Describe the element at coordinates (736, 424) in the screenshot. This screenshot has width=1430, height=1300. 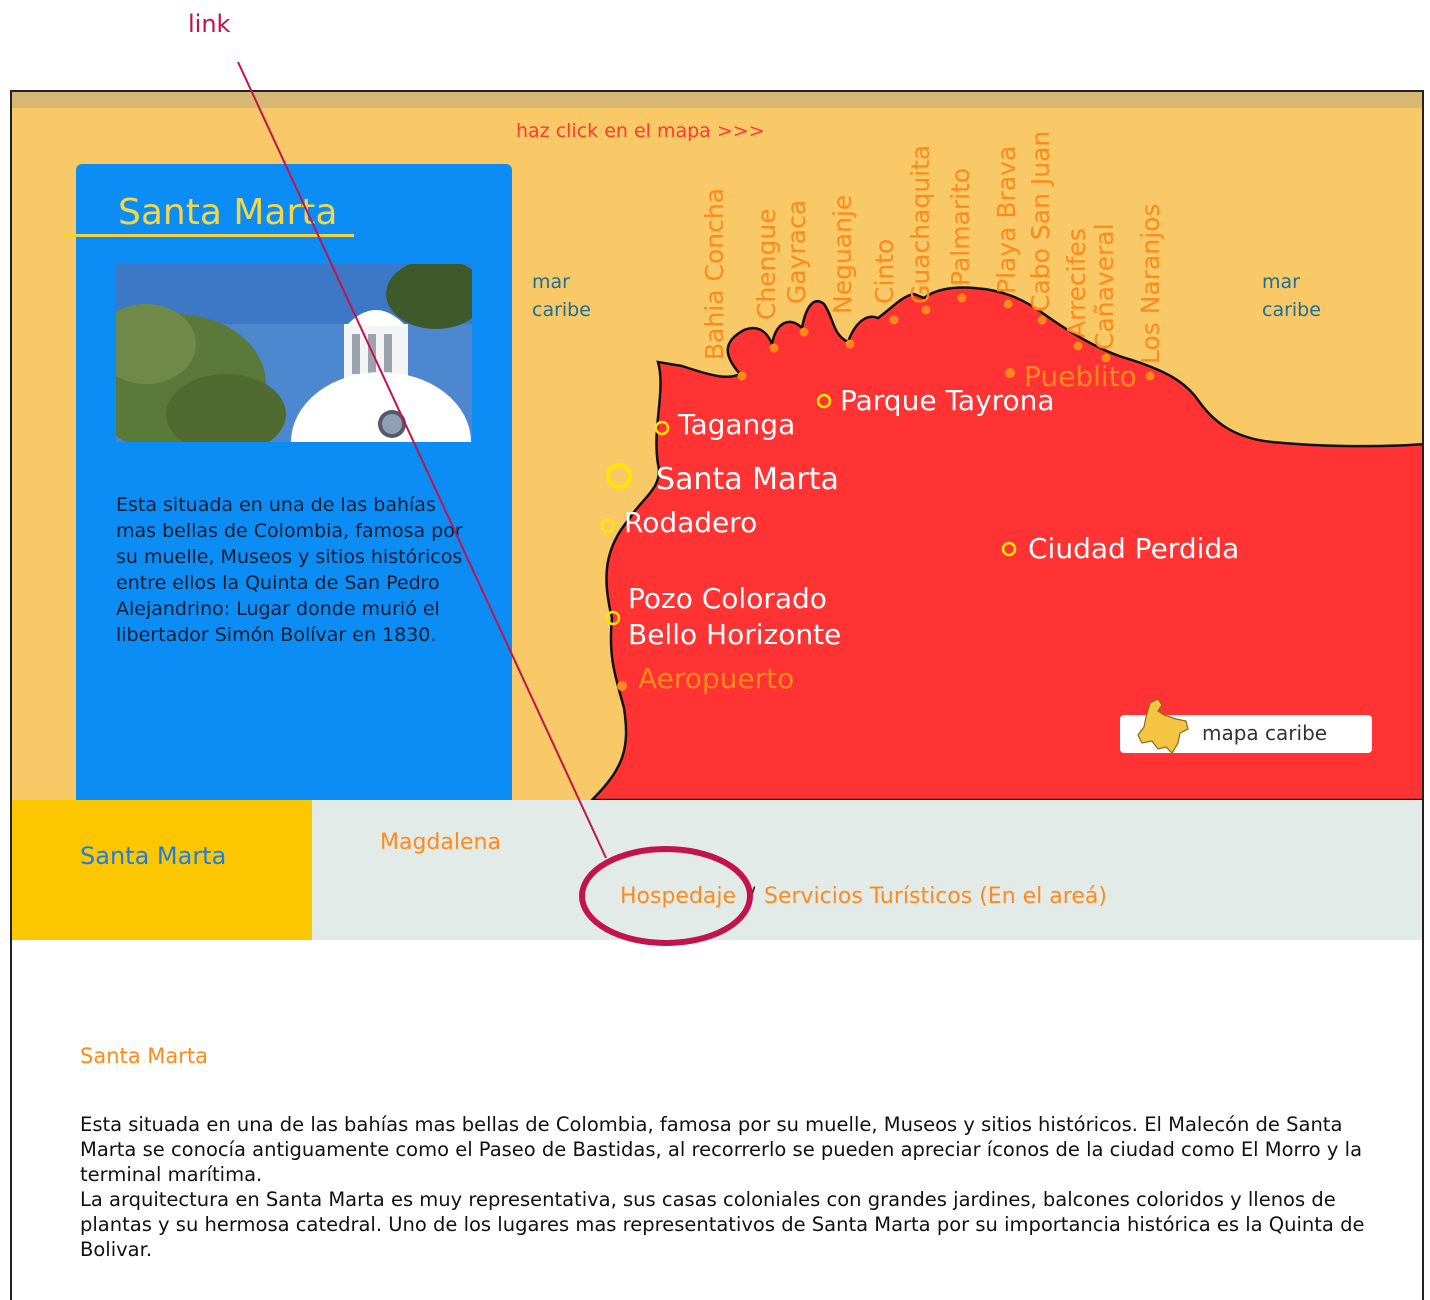
I see `place-taganga: Taganga` at that location.